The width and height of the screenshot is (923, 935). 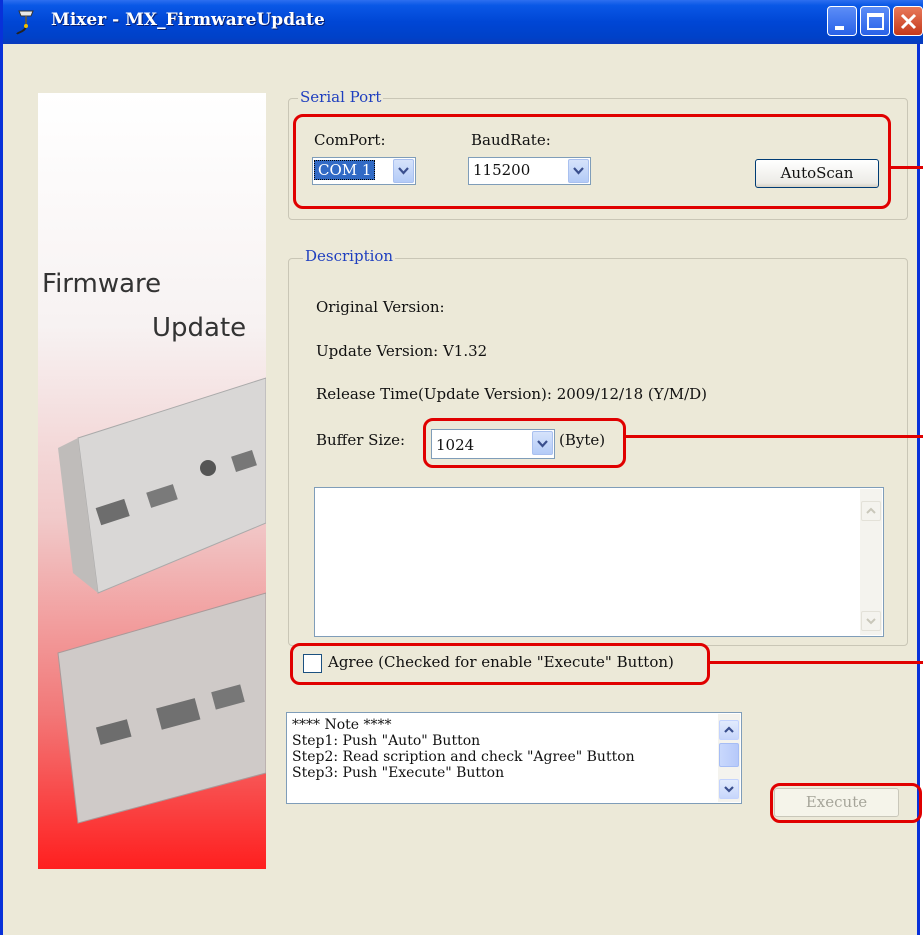 I want to click on maximize-icon, so click(x=875, y=21).